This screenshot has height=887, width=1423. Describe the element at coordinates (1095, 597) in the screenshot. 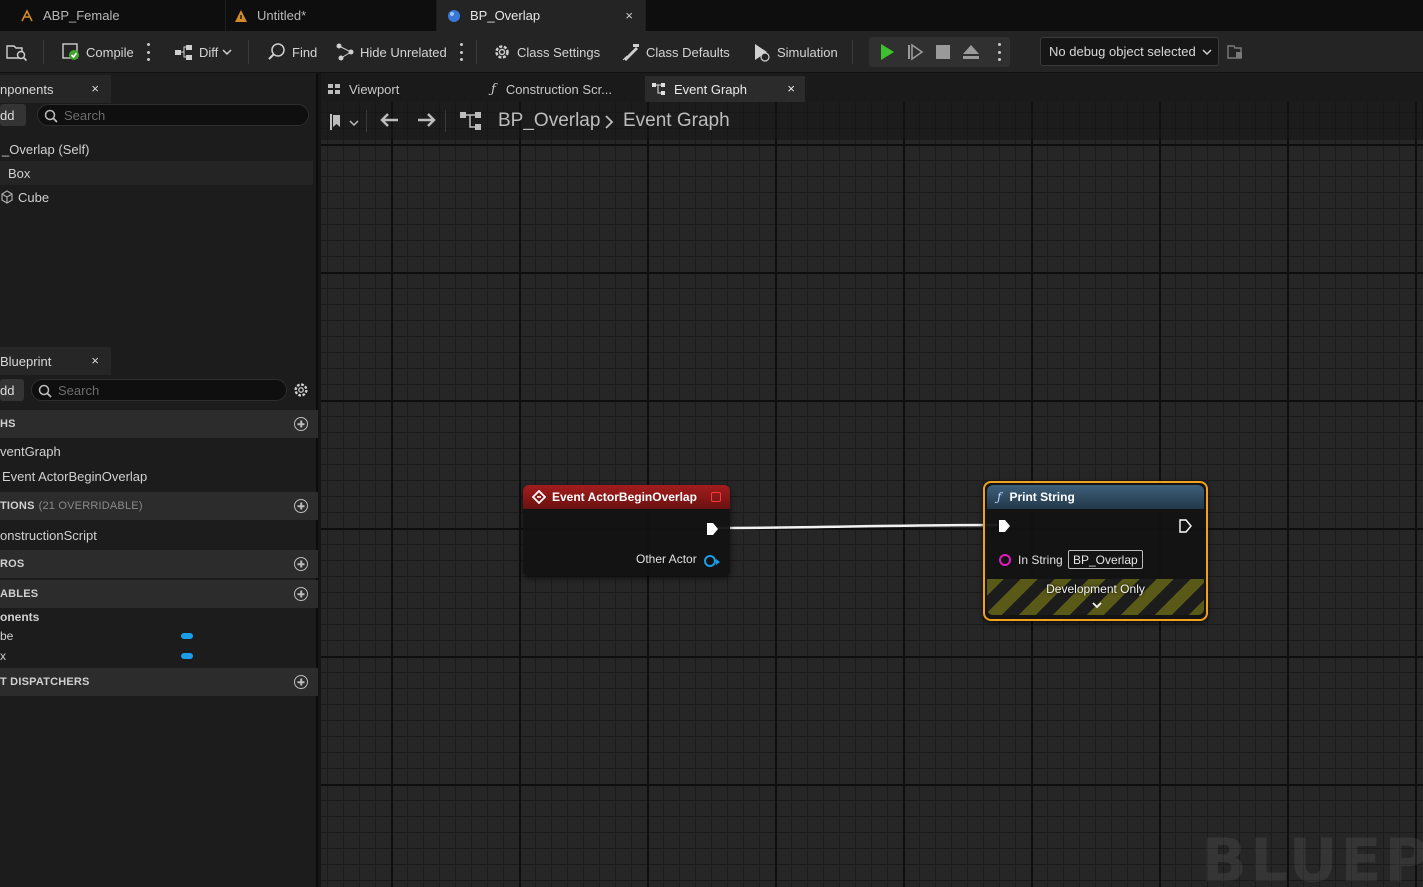

I see `development-only-banner: Development Only` at that location.